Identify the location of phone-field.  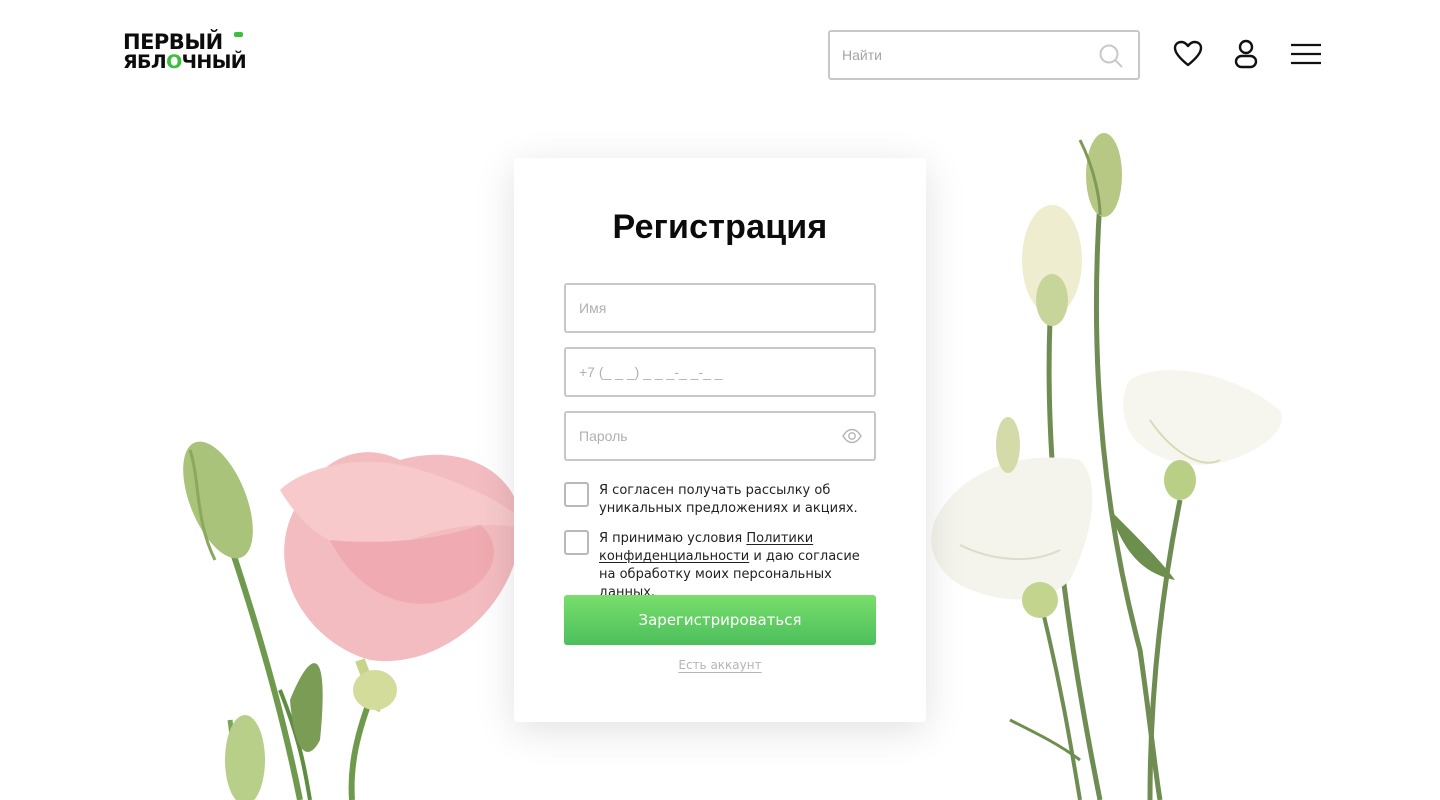
(720, 372).